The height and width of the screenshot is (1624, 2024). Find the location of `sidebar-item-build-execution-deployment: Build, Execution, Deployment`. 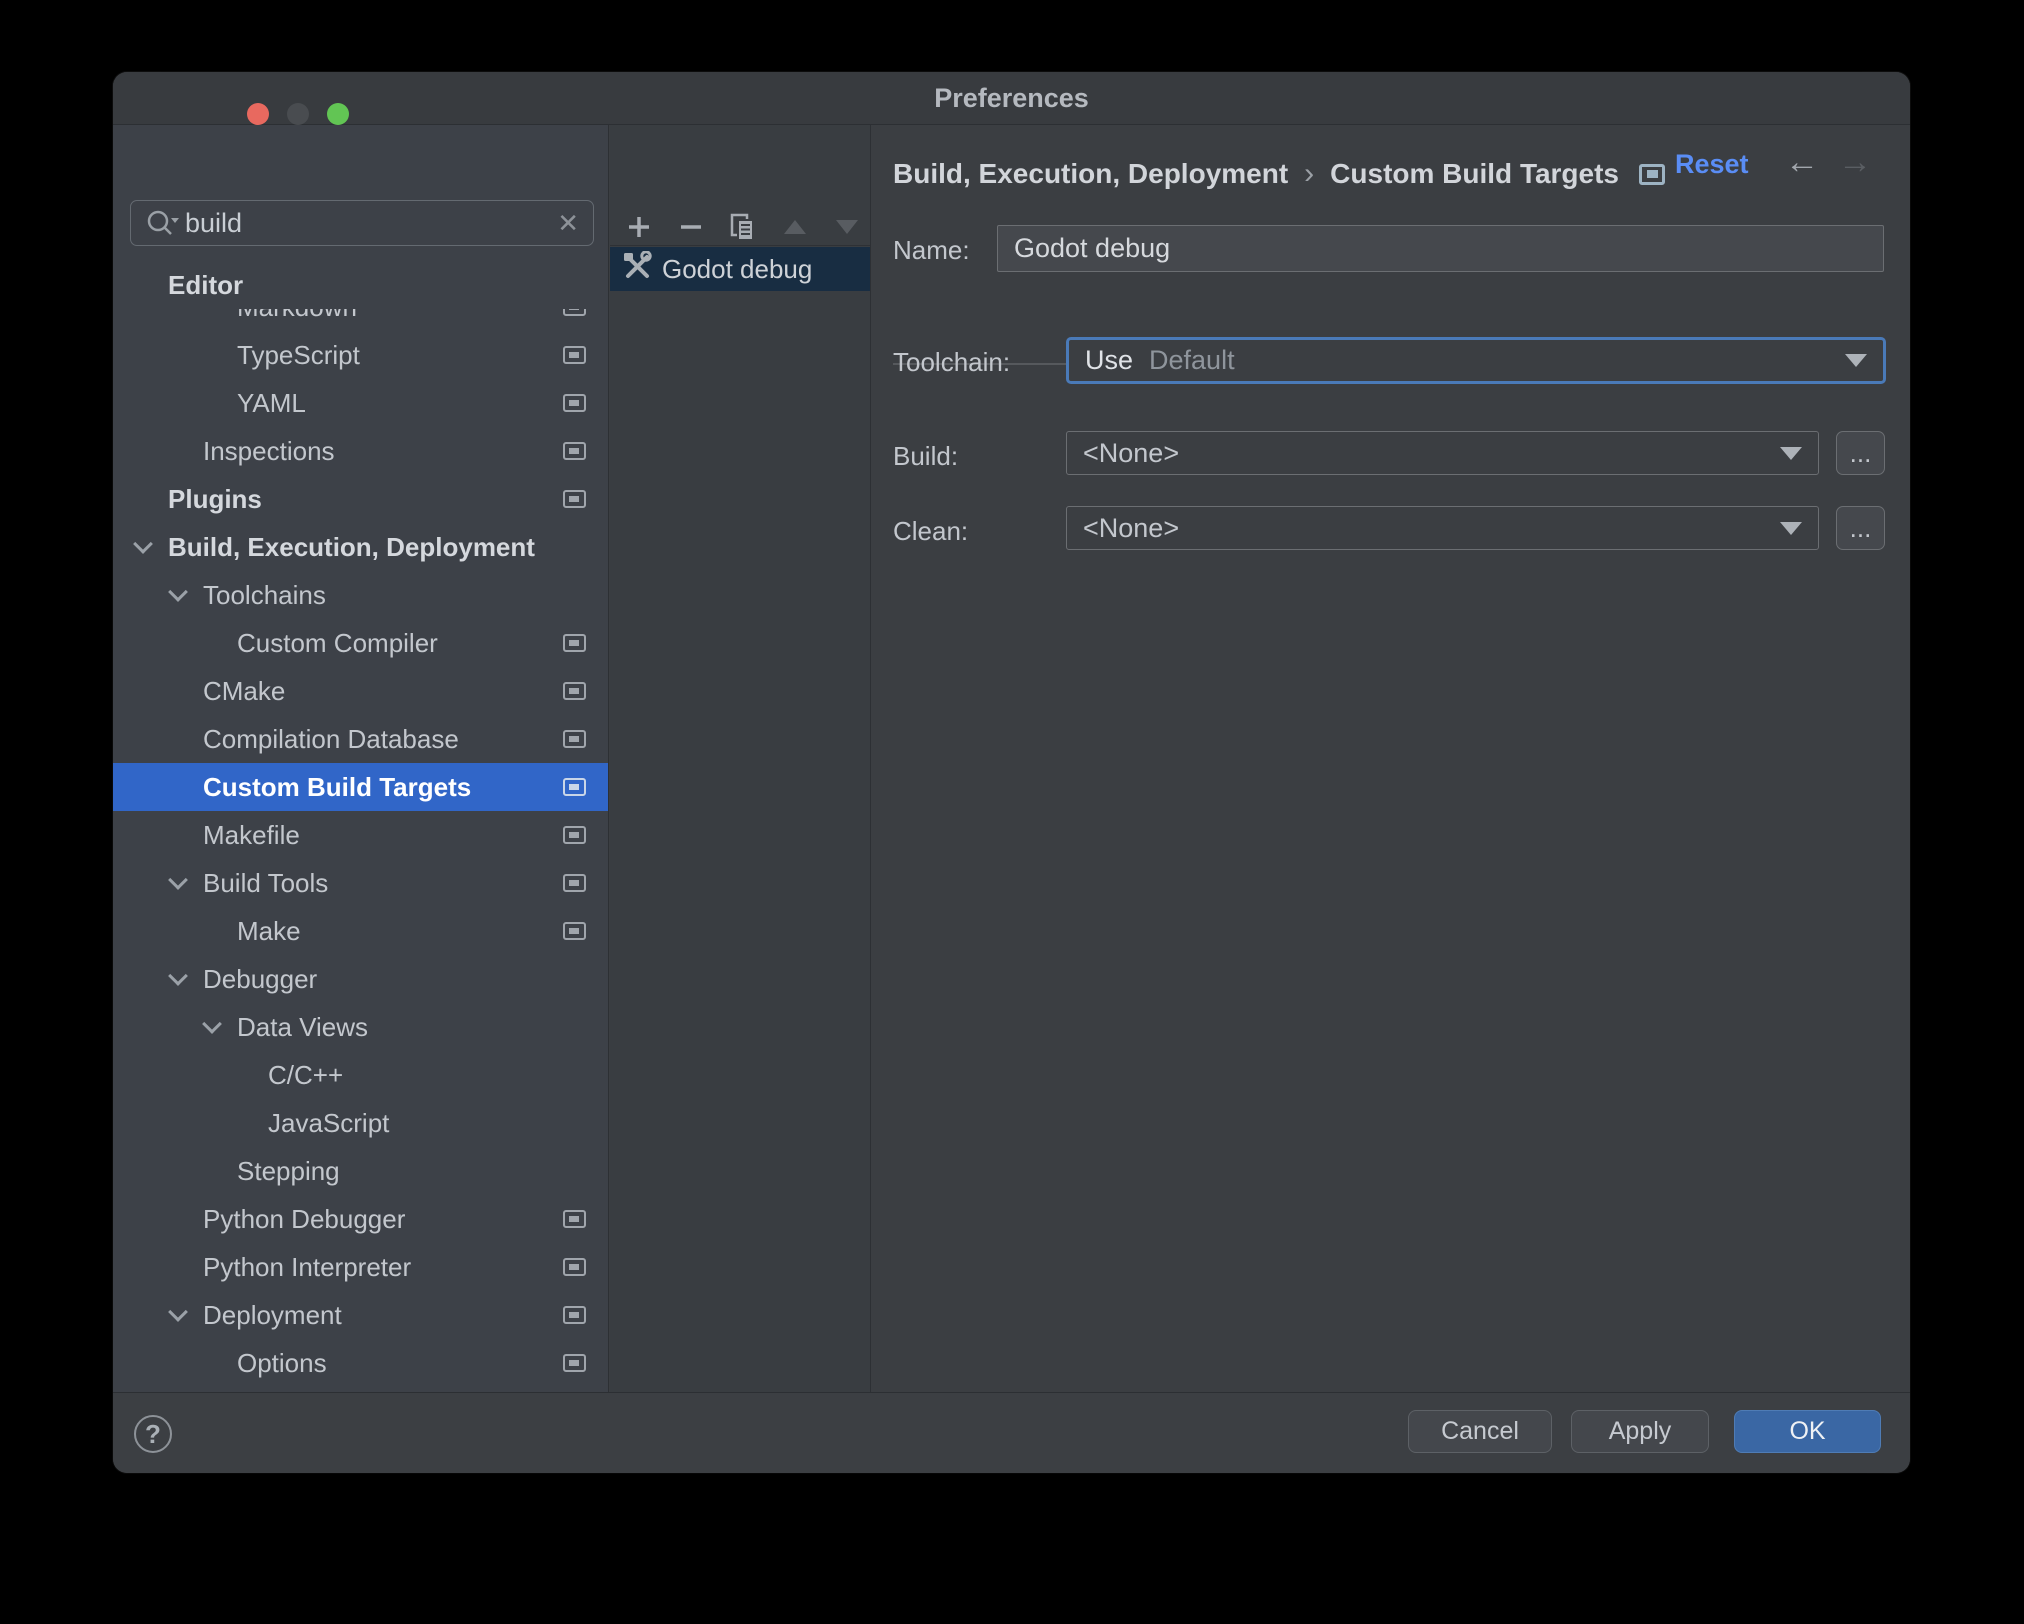

sidebar-item-build-execution-deployment: Build, Execution, Deployment is located at coordinates (360, 547).